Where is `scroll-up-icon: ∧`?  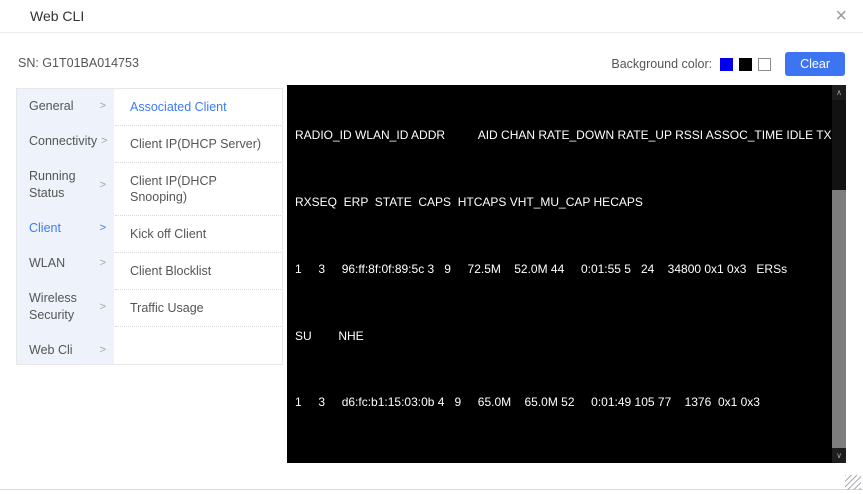
scroll-up-icon: ∧ is located at coordinates (839, 92).